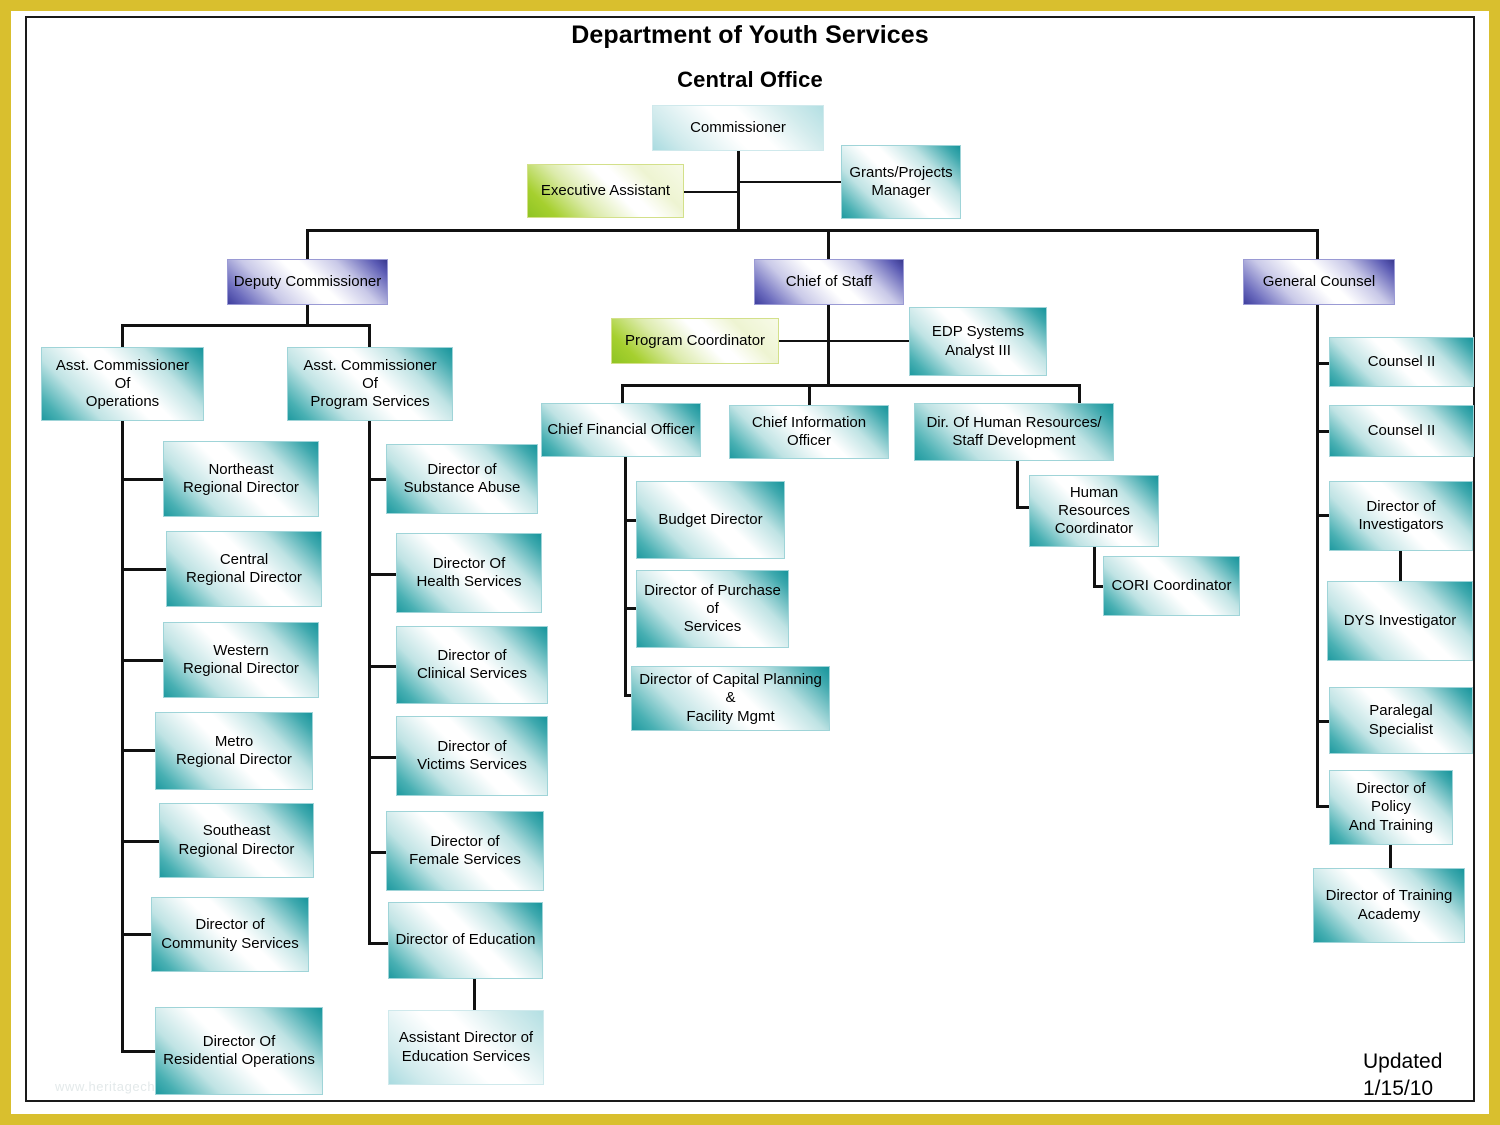 Image resolution: width=1500 pixels, height=1125 pixels. I want to click on connector-deputy-bus, so click(246, 325).